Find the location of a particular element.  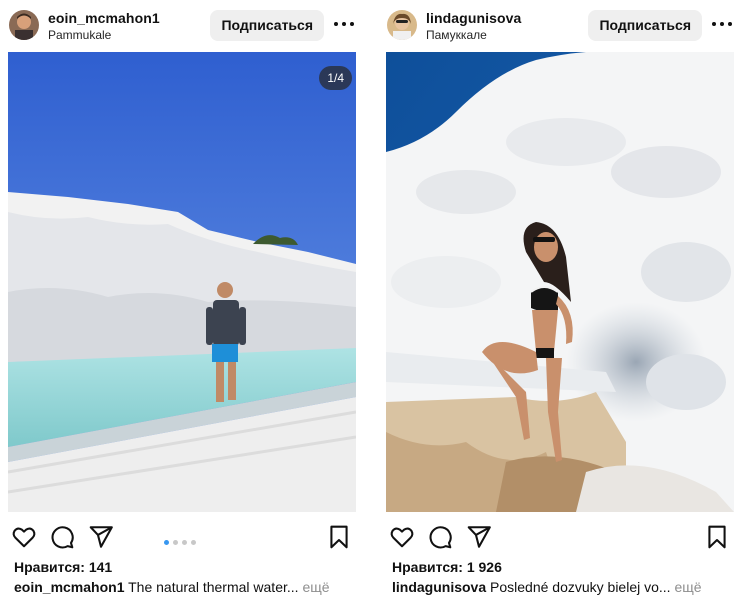

username: eoin_mcmahon1 is located at coordinates (104, 18).